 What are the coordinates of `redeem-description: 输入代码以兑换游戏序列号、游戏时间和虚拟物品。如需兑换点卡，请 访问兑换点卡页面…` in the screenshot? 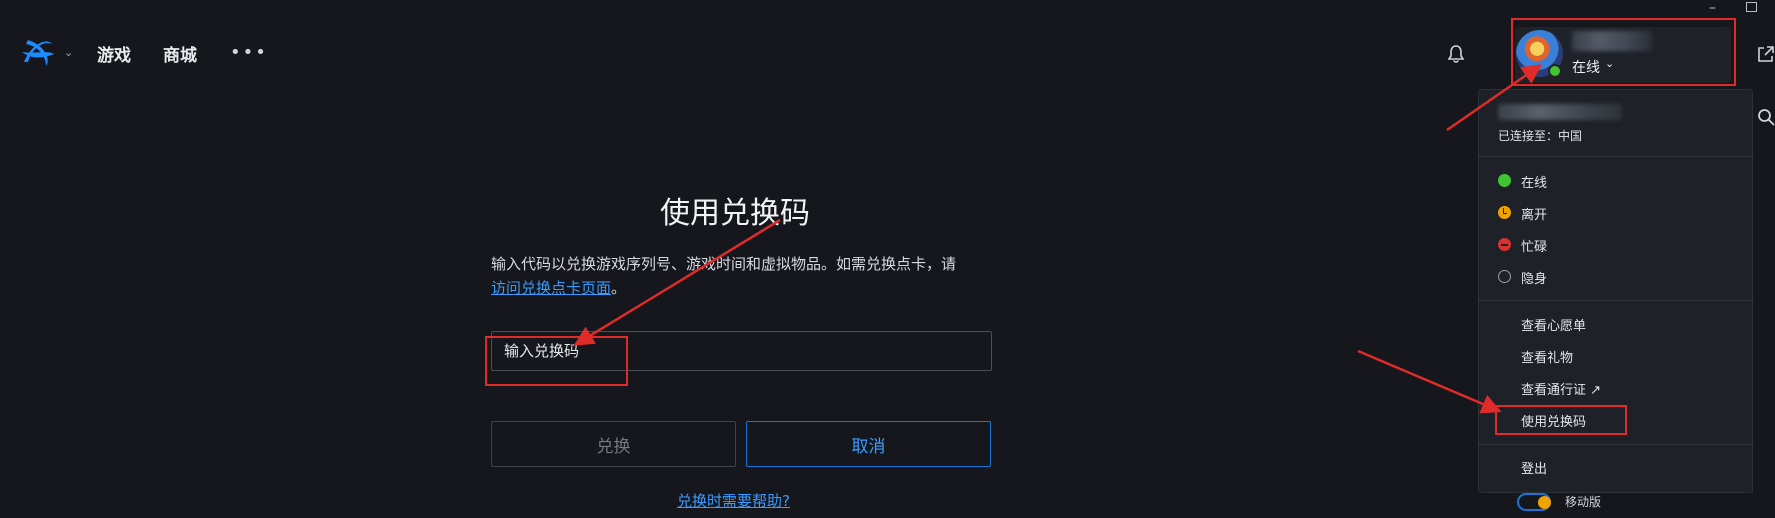 It's located at (746, 276).